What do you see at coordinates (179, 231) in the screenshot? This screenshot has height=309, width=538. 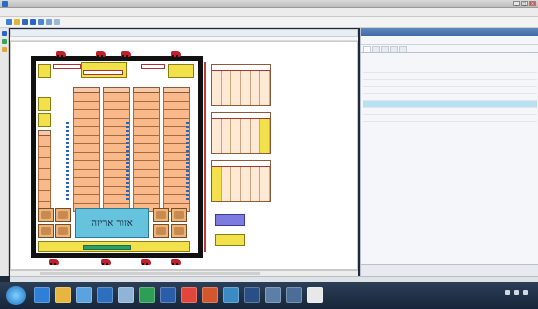 I see `package-box` at bounding box center [179, 231].